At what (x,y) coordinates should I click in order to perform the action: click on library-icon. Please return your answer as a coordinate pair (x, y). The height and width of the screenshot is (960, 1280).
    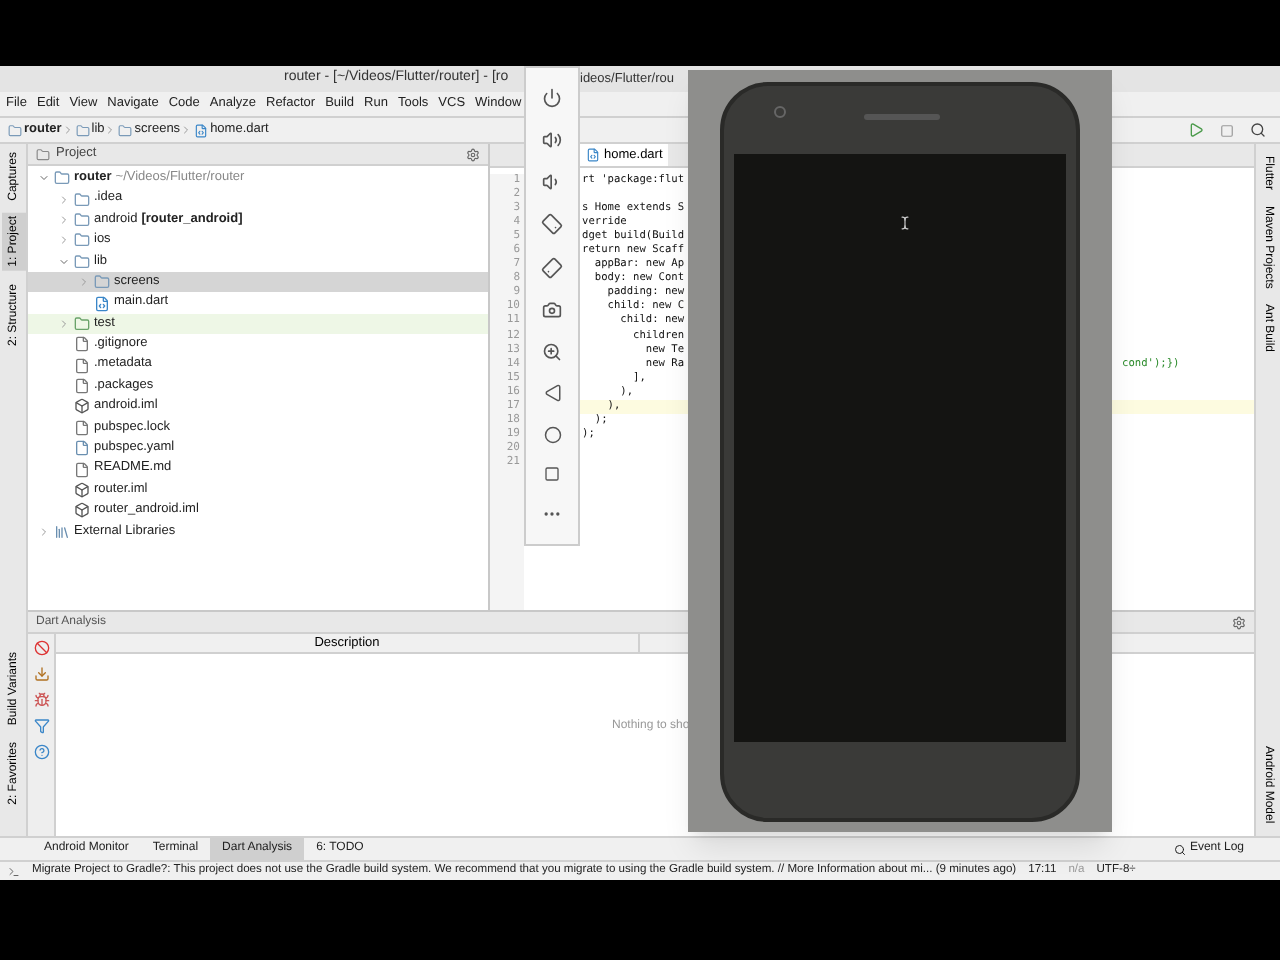
    Looking at the image, I should click on (62, 531).